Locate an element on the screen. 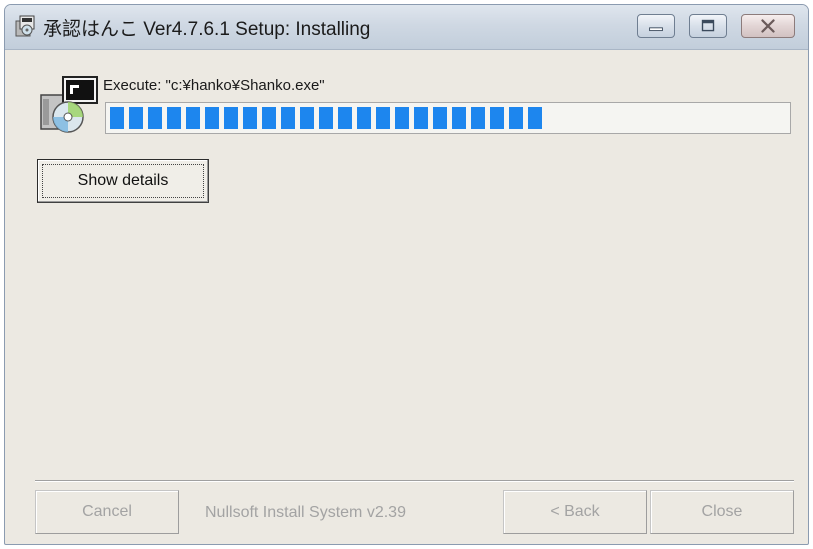 This screenshot has width=813, height=549. install-progress-fill is located at coordinates (326, 118).